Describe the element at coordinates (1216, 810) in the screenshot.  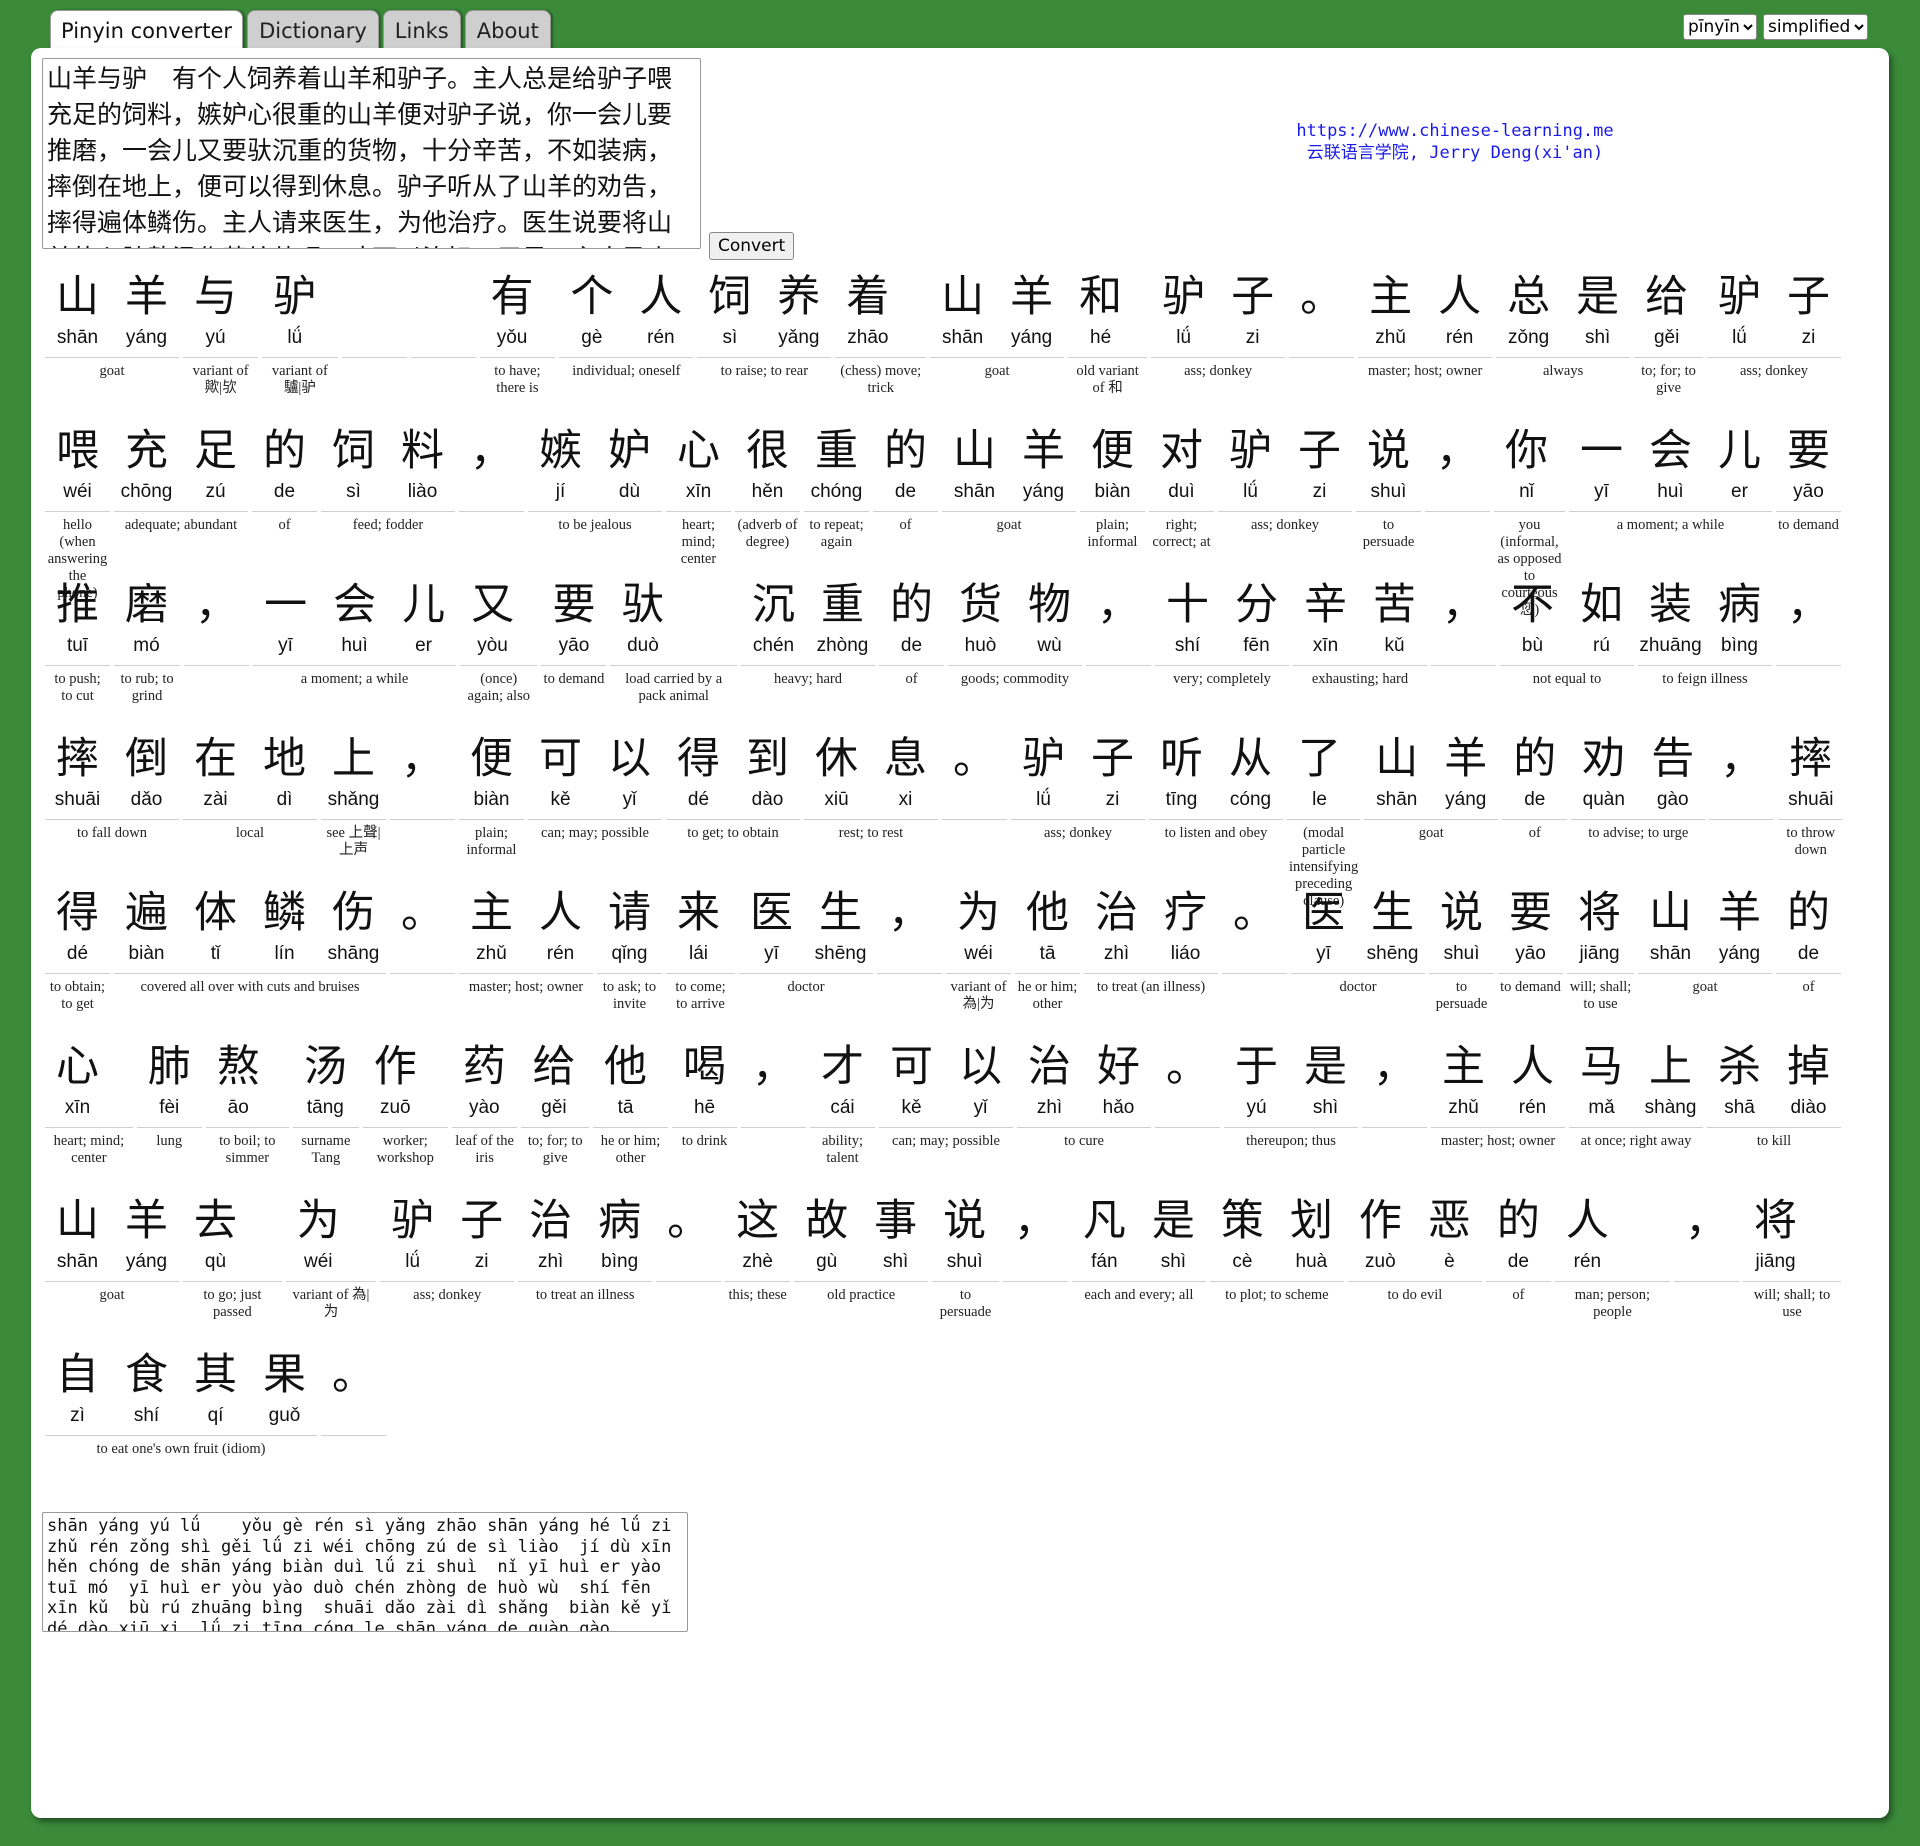
I see `word-group: 听 tīng 从 cóng to listen and obey` at that location.